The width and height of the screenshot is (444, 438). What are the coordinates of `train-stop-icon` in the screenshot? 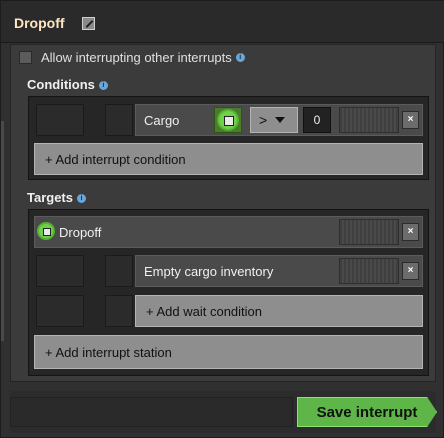 It's located at (46, 232).